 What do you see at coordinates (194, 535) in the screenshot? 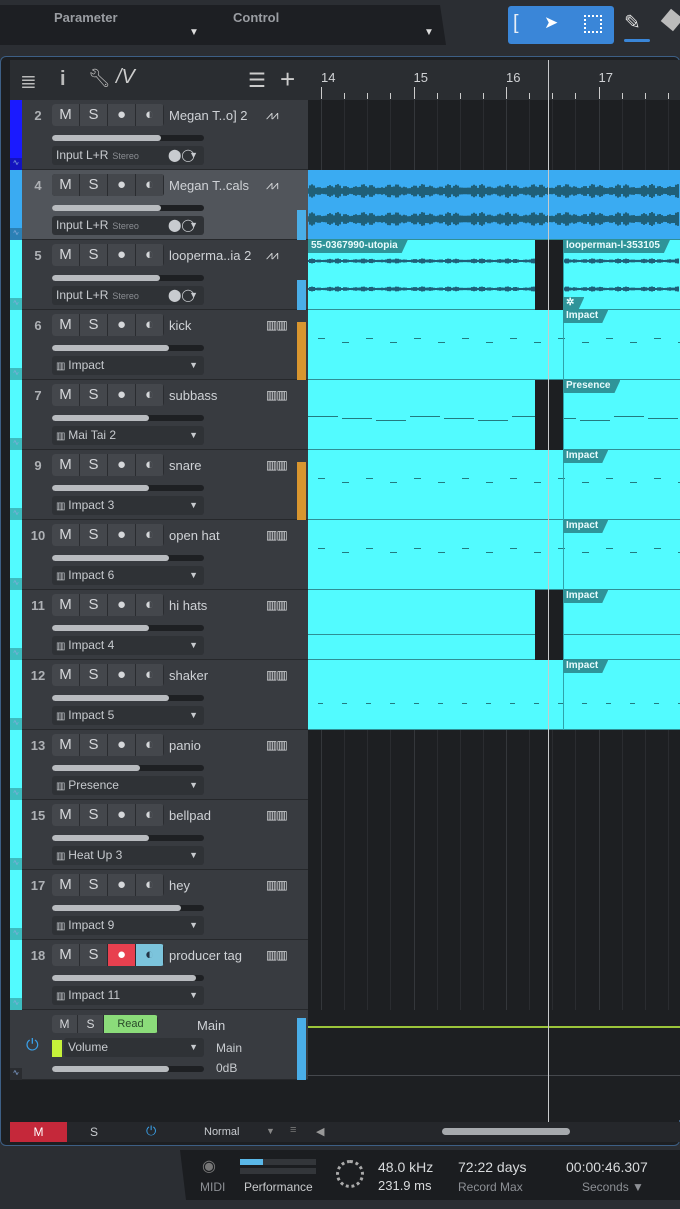
I see `track-name: open hat` at bounding box center [194, 535].